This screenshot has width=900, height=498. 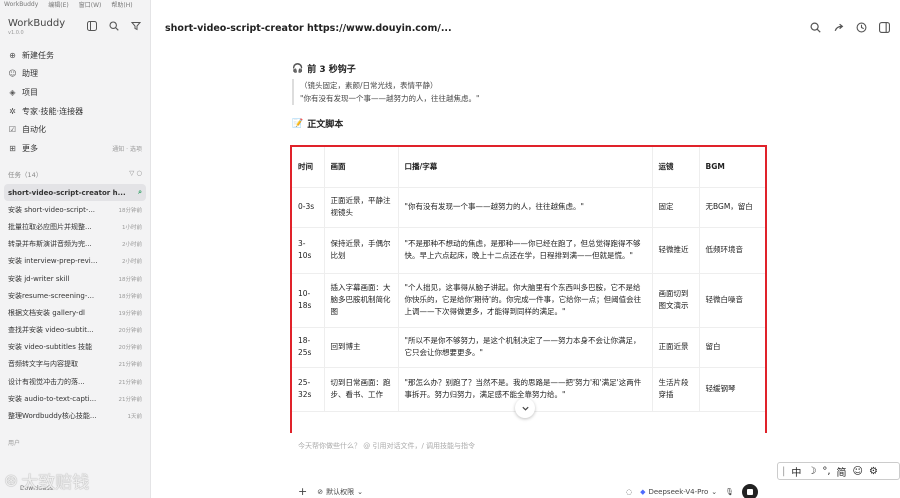 What do you see at coordinates (75, 193) in the screenshot?
I see `task-item: short-video-script-creator h... ⌕` at bounding box center [75, 193].